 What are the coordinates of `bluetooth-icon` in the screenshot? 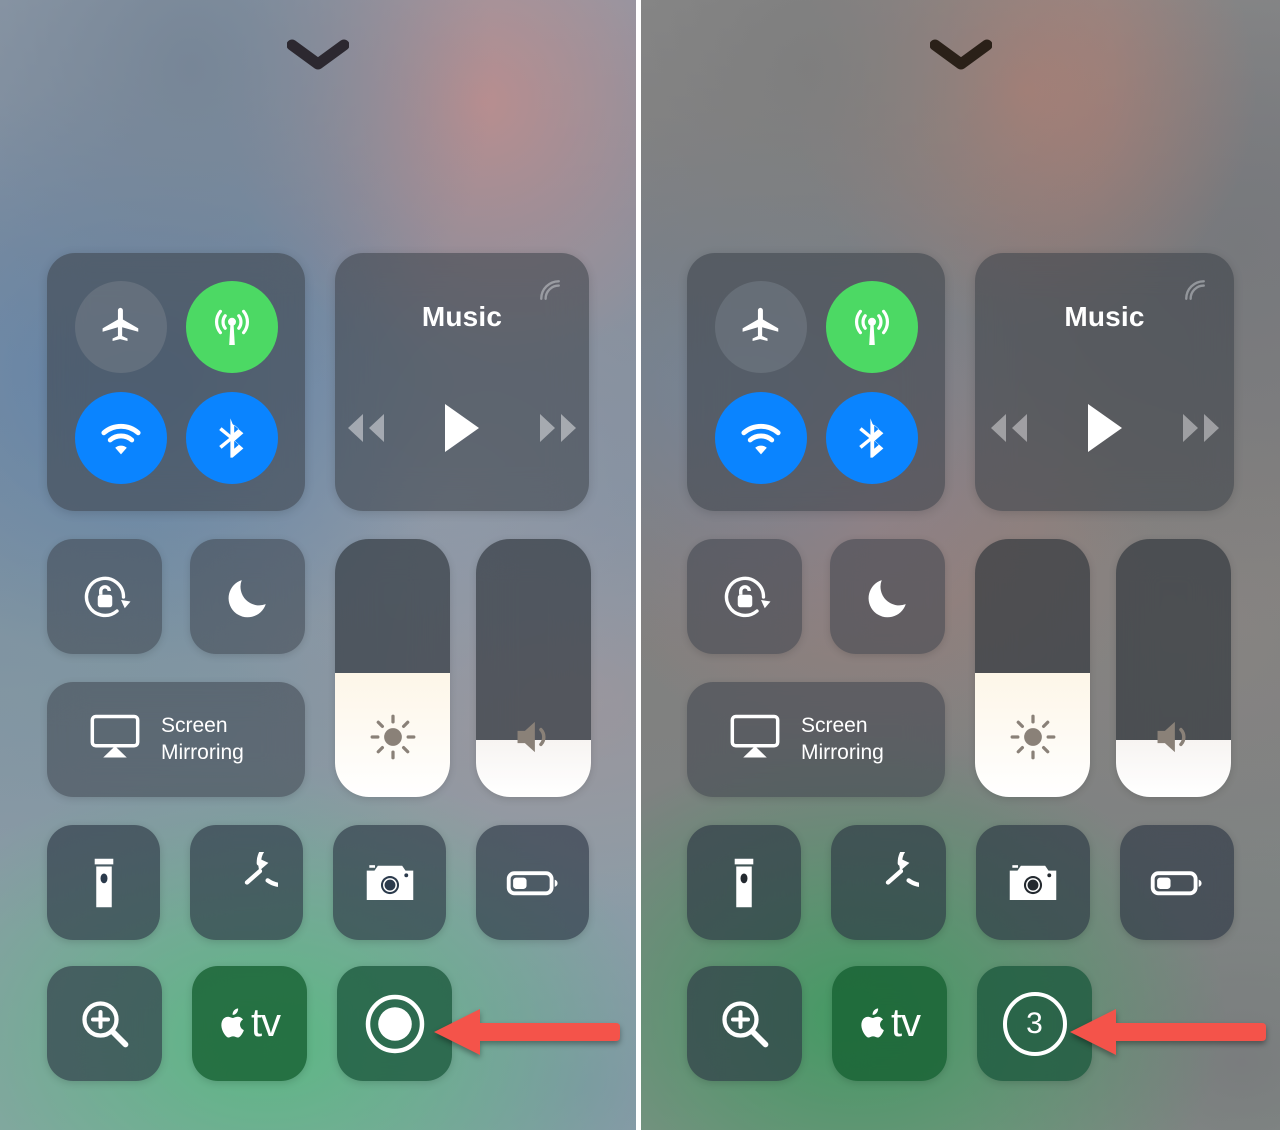 It's located at (230, 437).